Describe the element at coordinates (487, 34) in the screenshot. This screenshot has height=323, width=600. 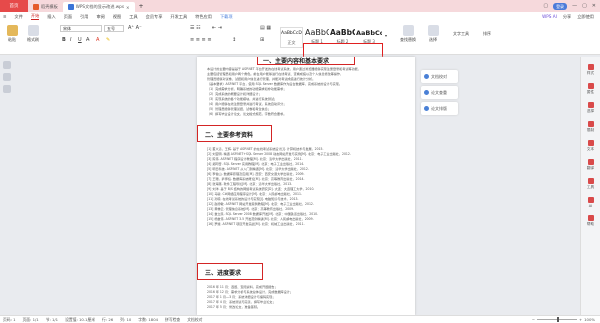
I see `sort-button: 排序` at that location.